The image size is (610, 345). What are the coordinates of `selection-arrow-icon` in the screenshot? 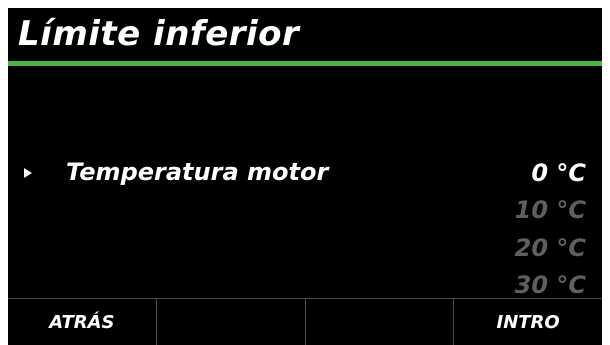 It's located at (28, 173).